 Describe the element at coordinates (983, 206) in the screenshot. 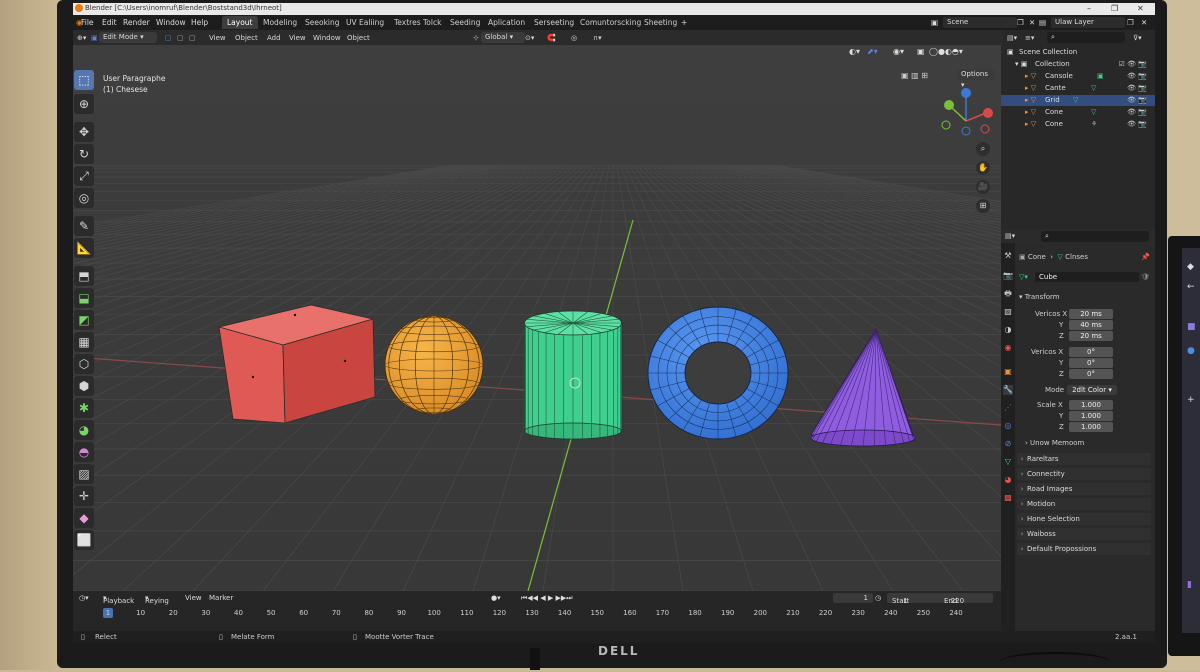

I see `grid-view-icon: ⊞` at that location.